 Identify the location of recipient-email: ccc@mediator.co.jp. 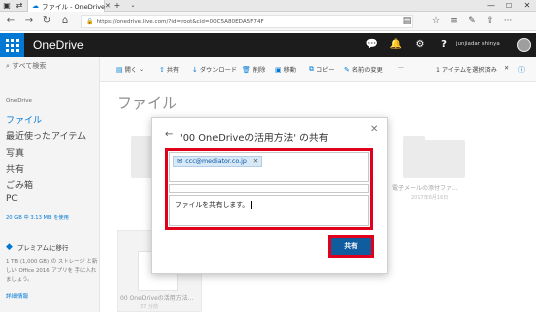
(216, 161).